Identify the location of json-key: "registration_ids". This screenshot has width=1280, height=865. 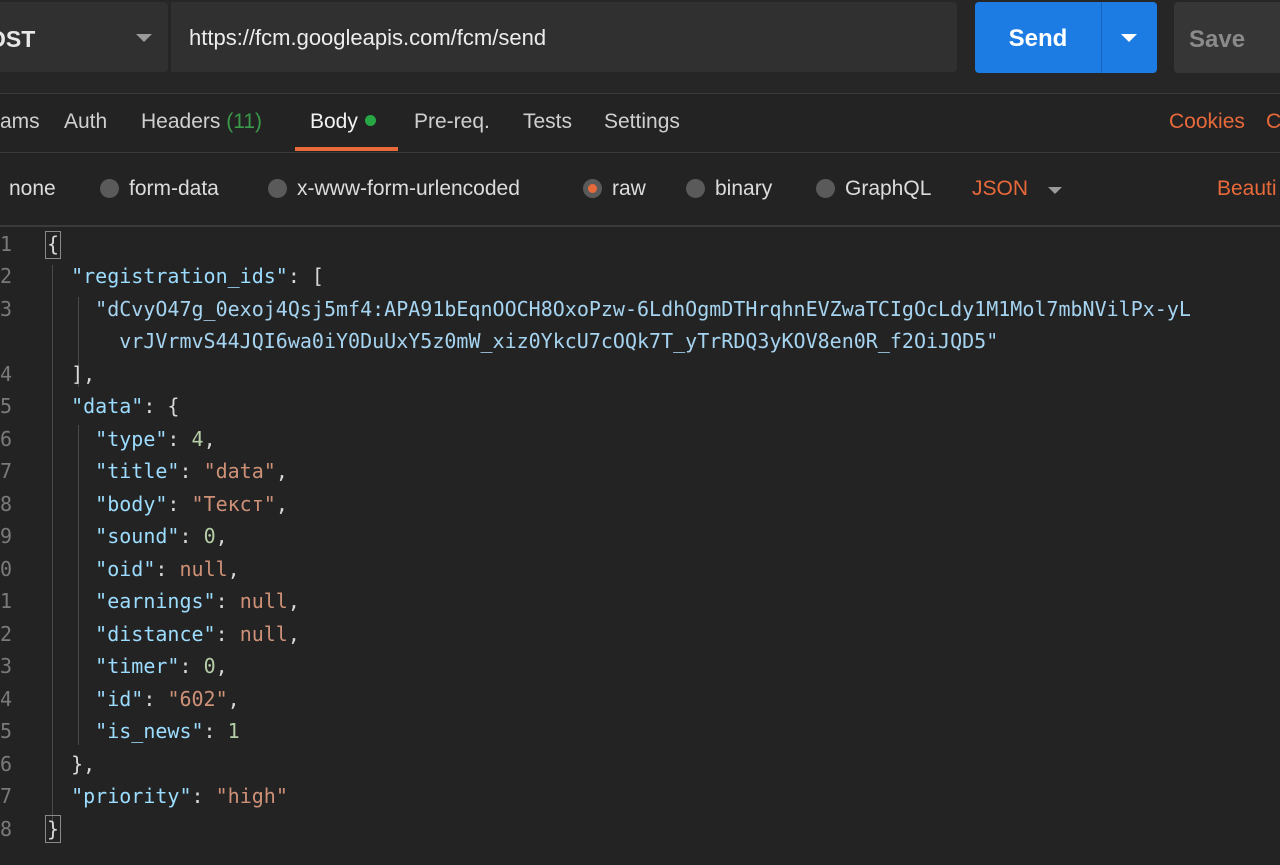
(179, 276).